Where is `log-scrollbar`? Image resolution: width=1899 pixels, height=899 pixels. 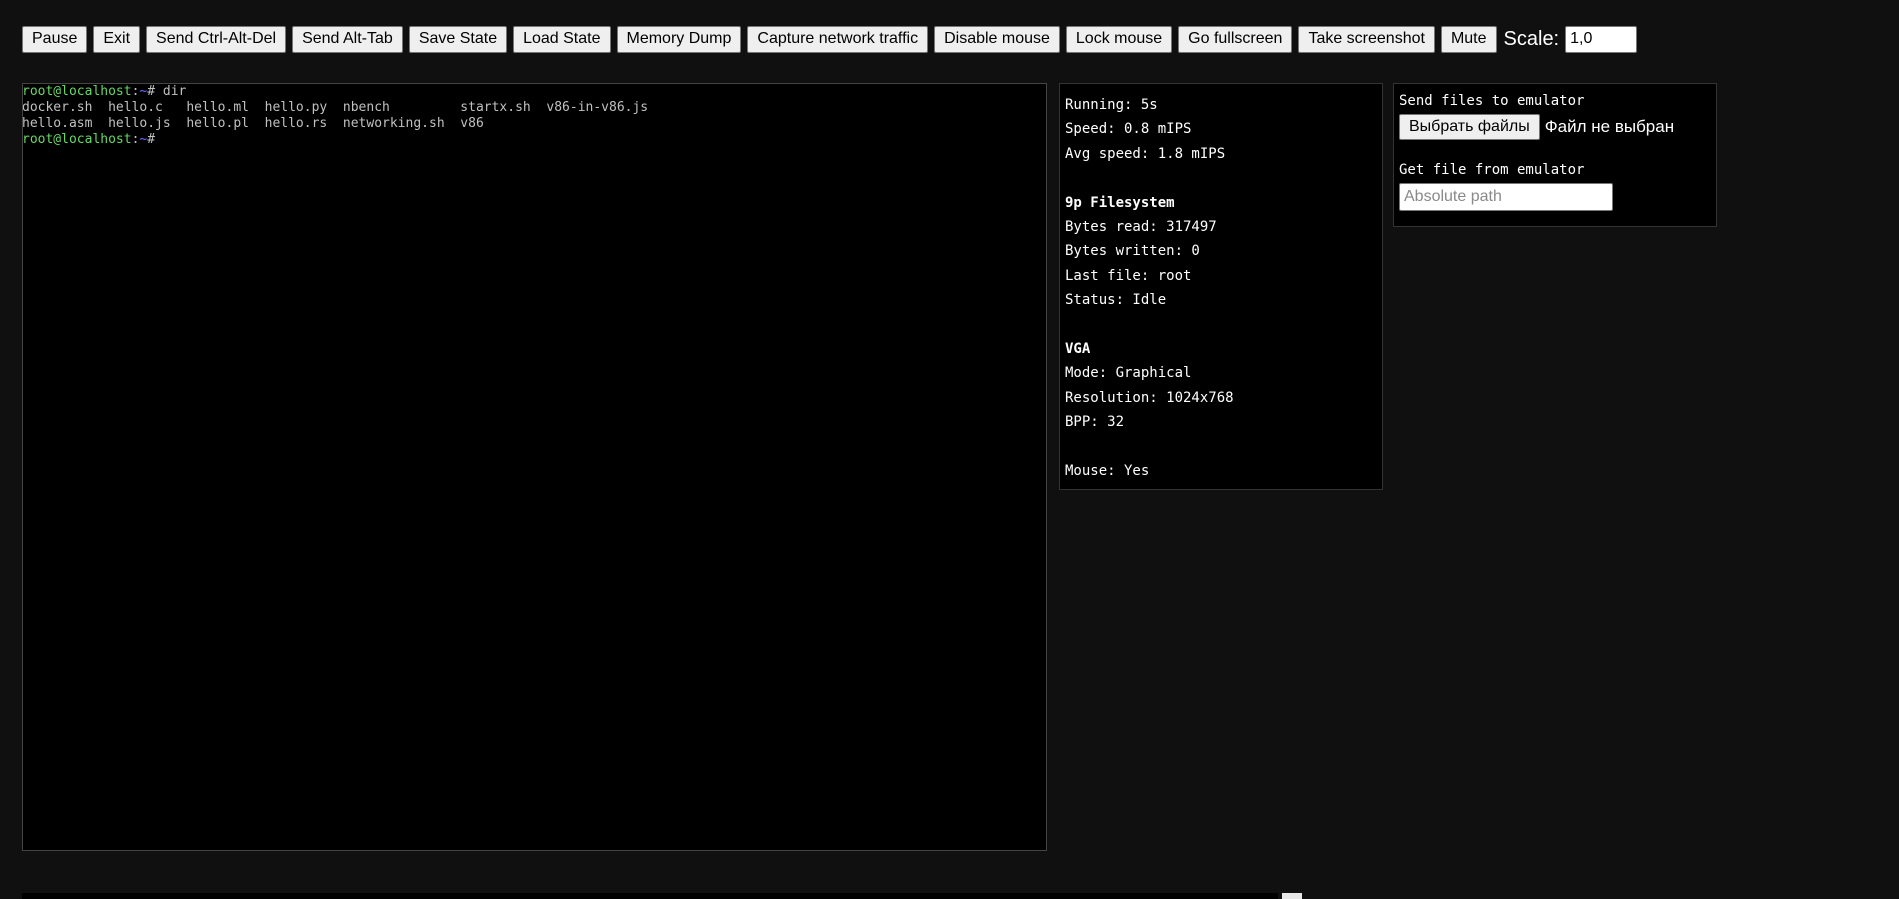
log-scrollbar is located at coordinates (1292, 896).